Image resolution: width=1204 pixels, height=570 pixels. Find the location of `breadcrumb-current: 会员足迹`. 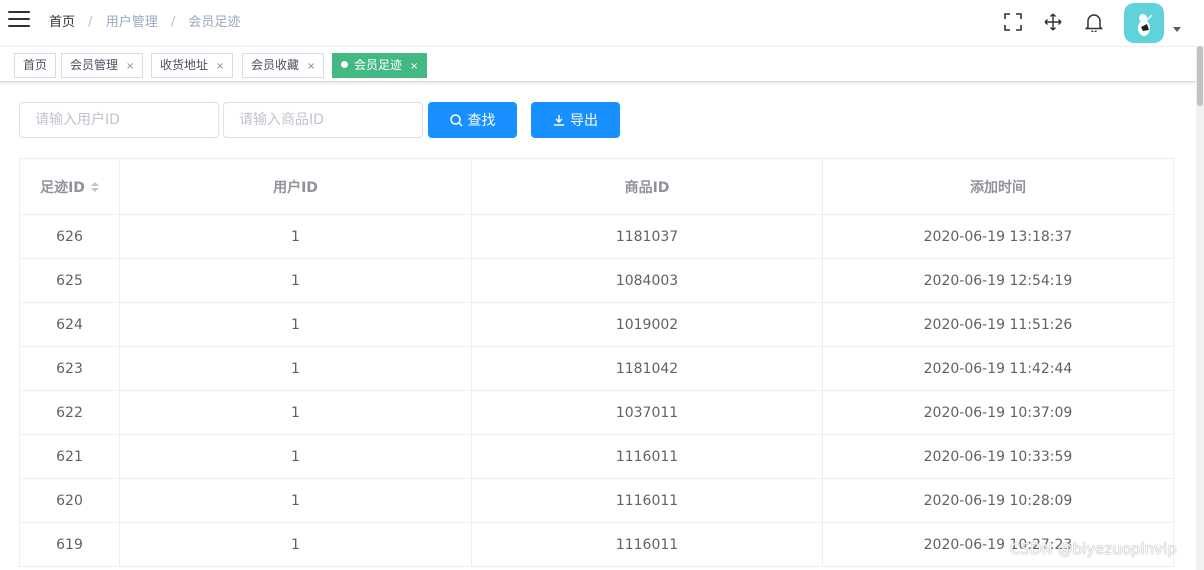

breadcrumb-current: 会员足迹 is located at coordinates (214, 22).